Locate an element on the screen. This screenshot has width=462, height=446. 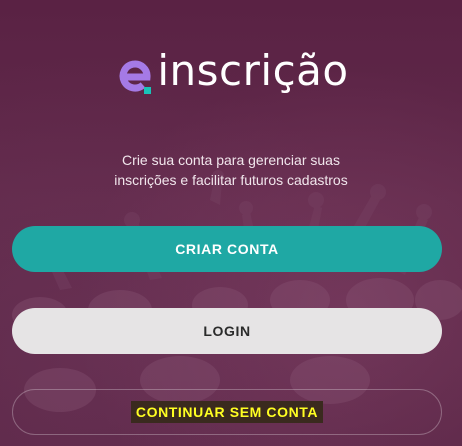
app-logo-text: inscrição is located at coordinates (253, 70).